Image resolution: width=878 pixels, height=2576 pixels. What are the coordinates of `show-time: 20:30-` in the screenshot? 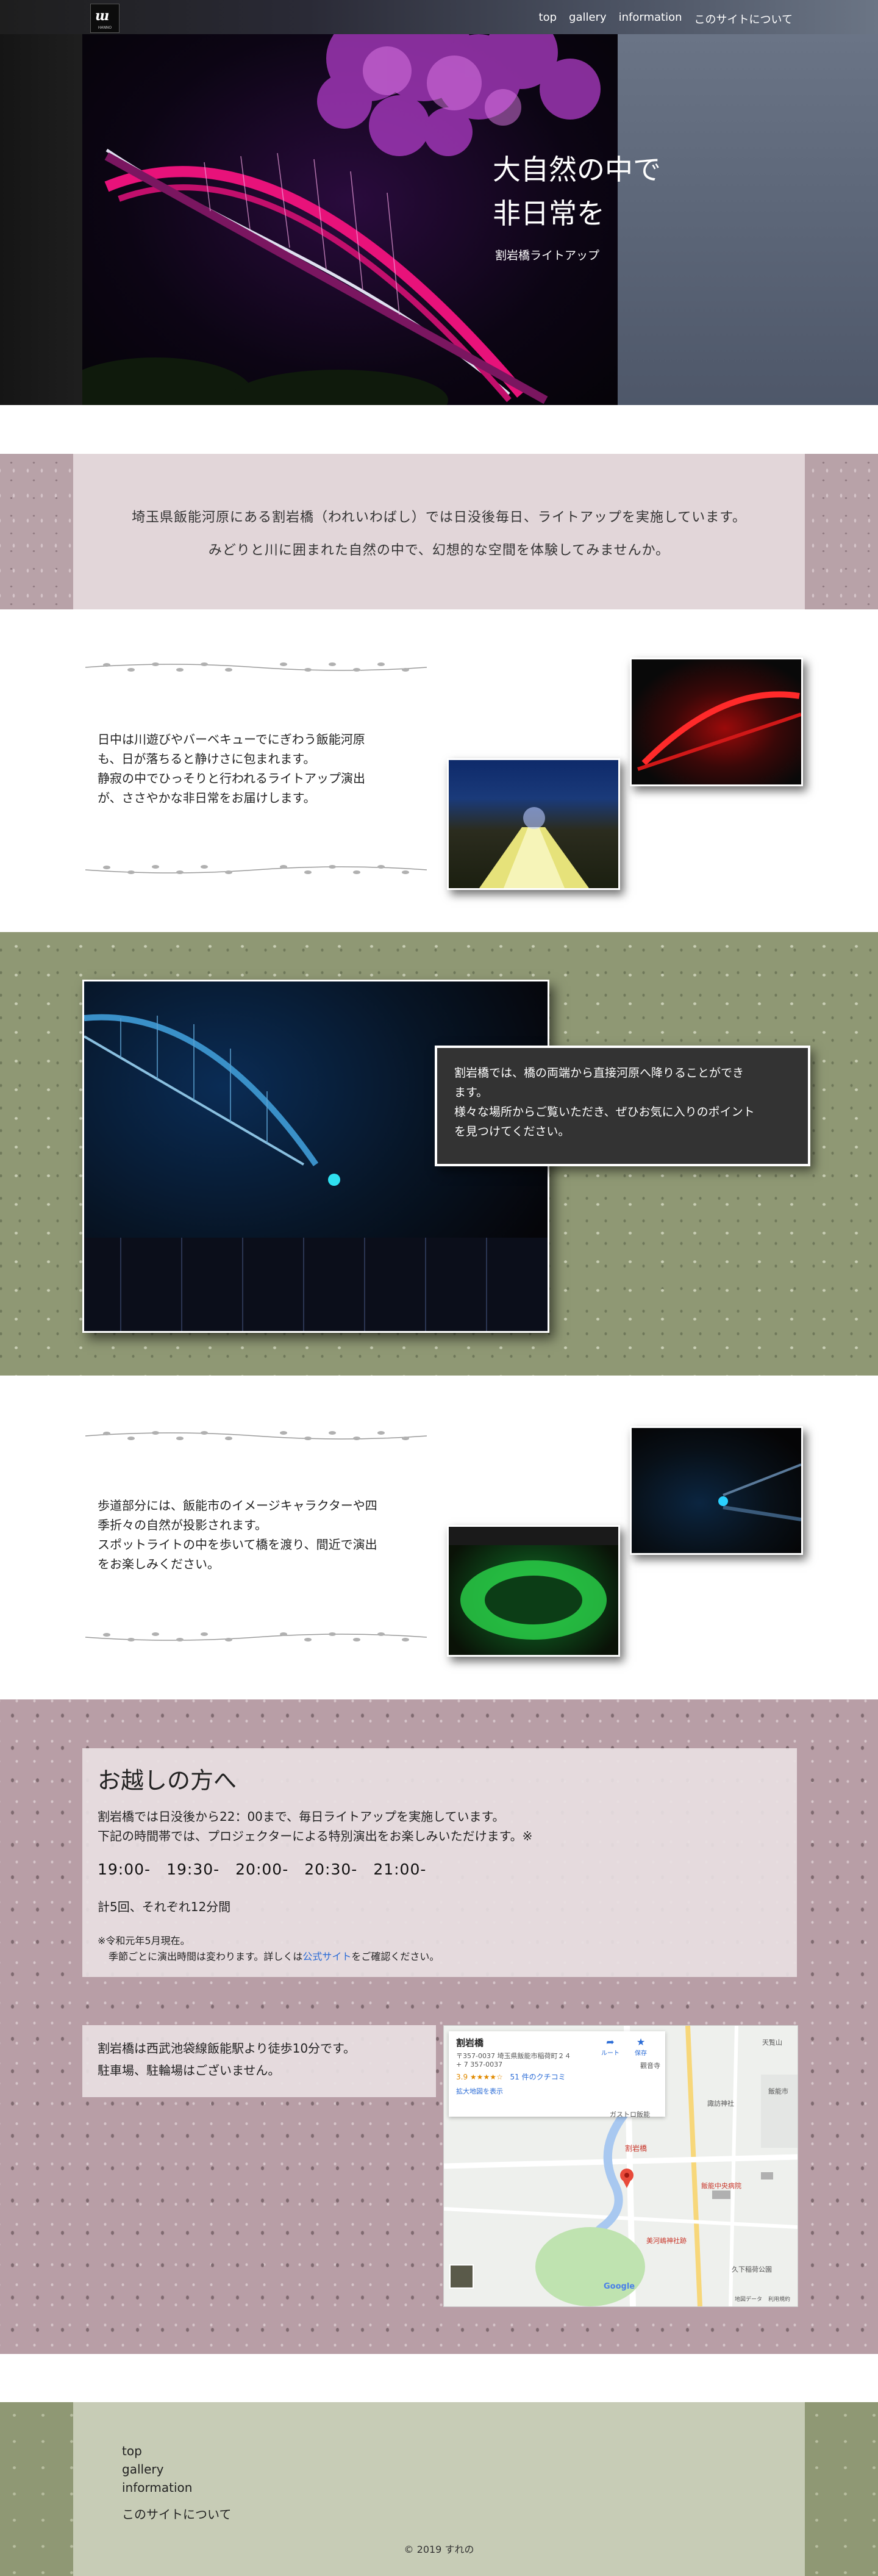 It's located at (331, 1869).